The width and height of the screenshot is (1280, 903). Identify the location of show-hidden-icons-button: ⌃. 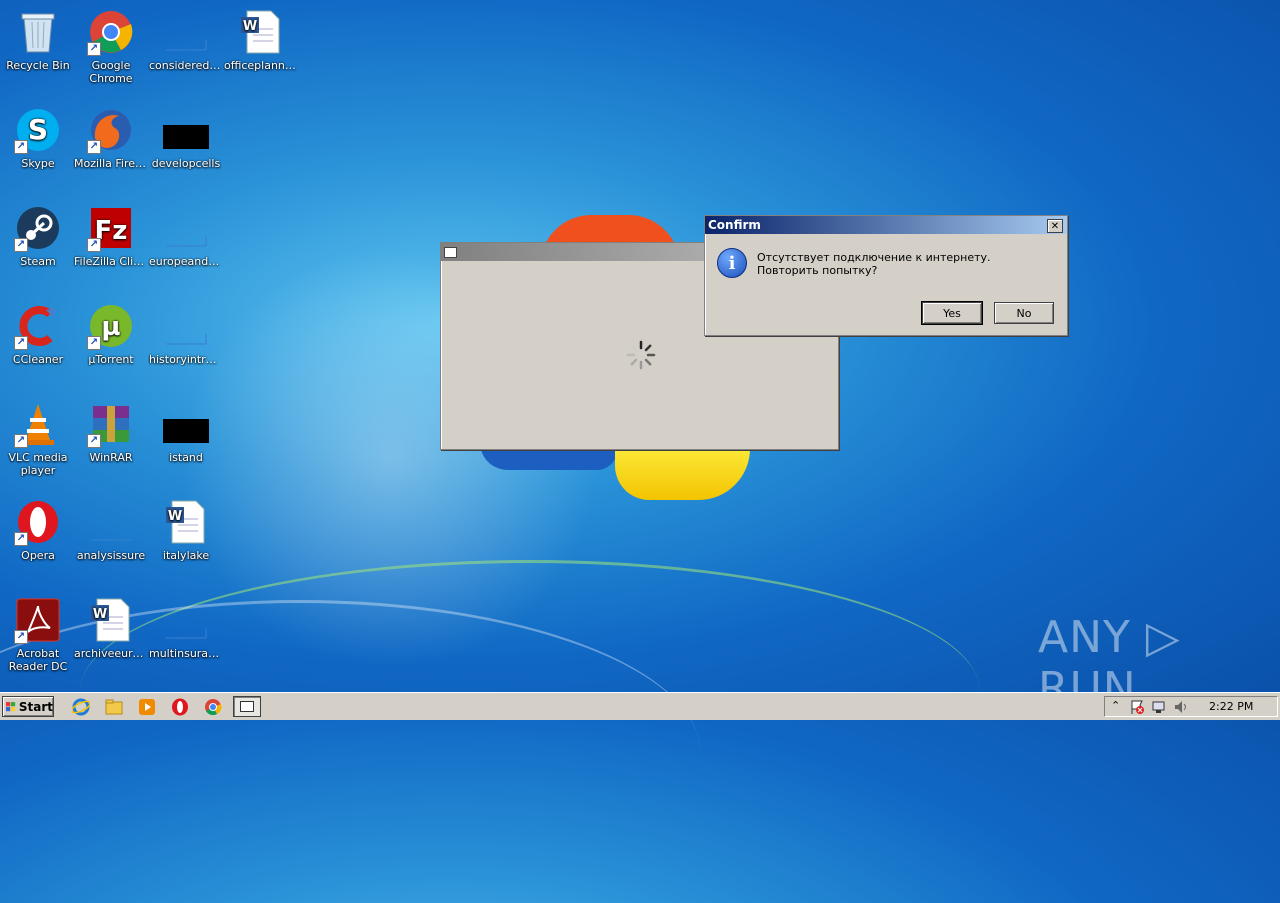
(1115, 705).